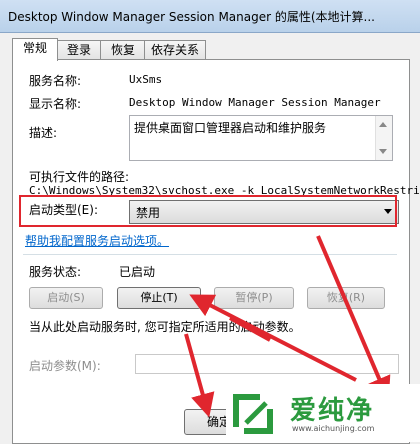 The image size is (420, 444). I want to click on description-box: 提供桌面窗口管理器启动和维护服务, so click(261, 138).